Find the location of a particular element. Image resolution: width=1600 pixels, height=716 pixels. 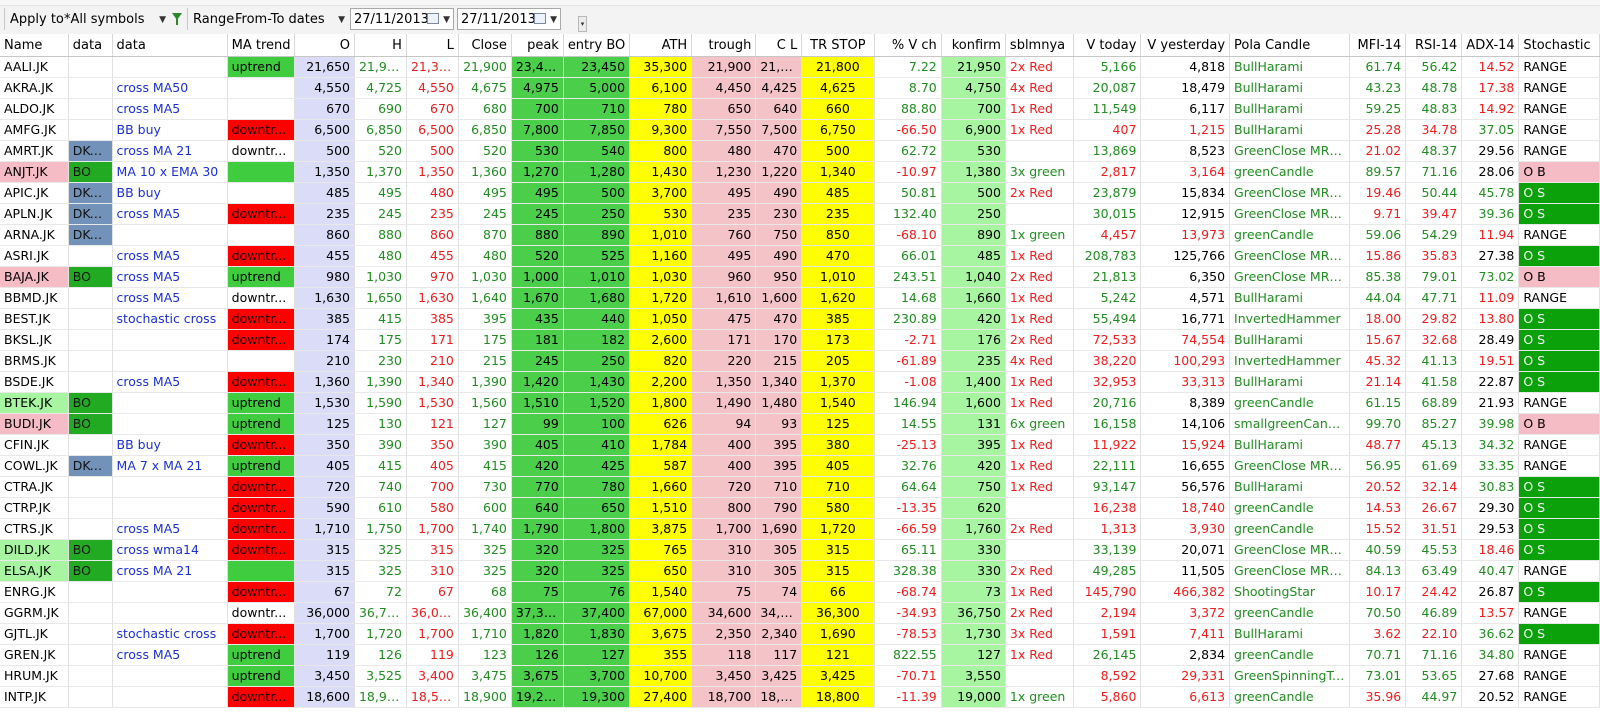

column-header: Name is located at coordinates (34, 45).